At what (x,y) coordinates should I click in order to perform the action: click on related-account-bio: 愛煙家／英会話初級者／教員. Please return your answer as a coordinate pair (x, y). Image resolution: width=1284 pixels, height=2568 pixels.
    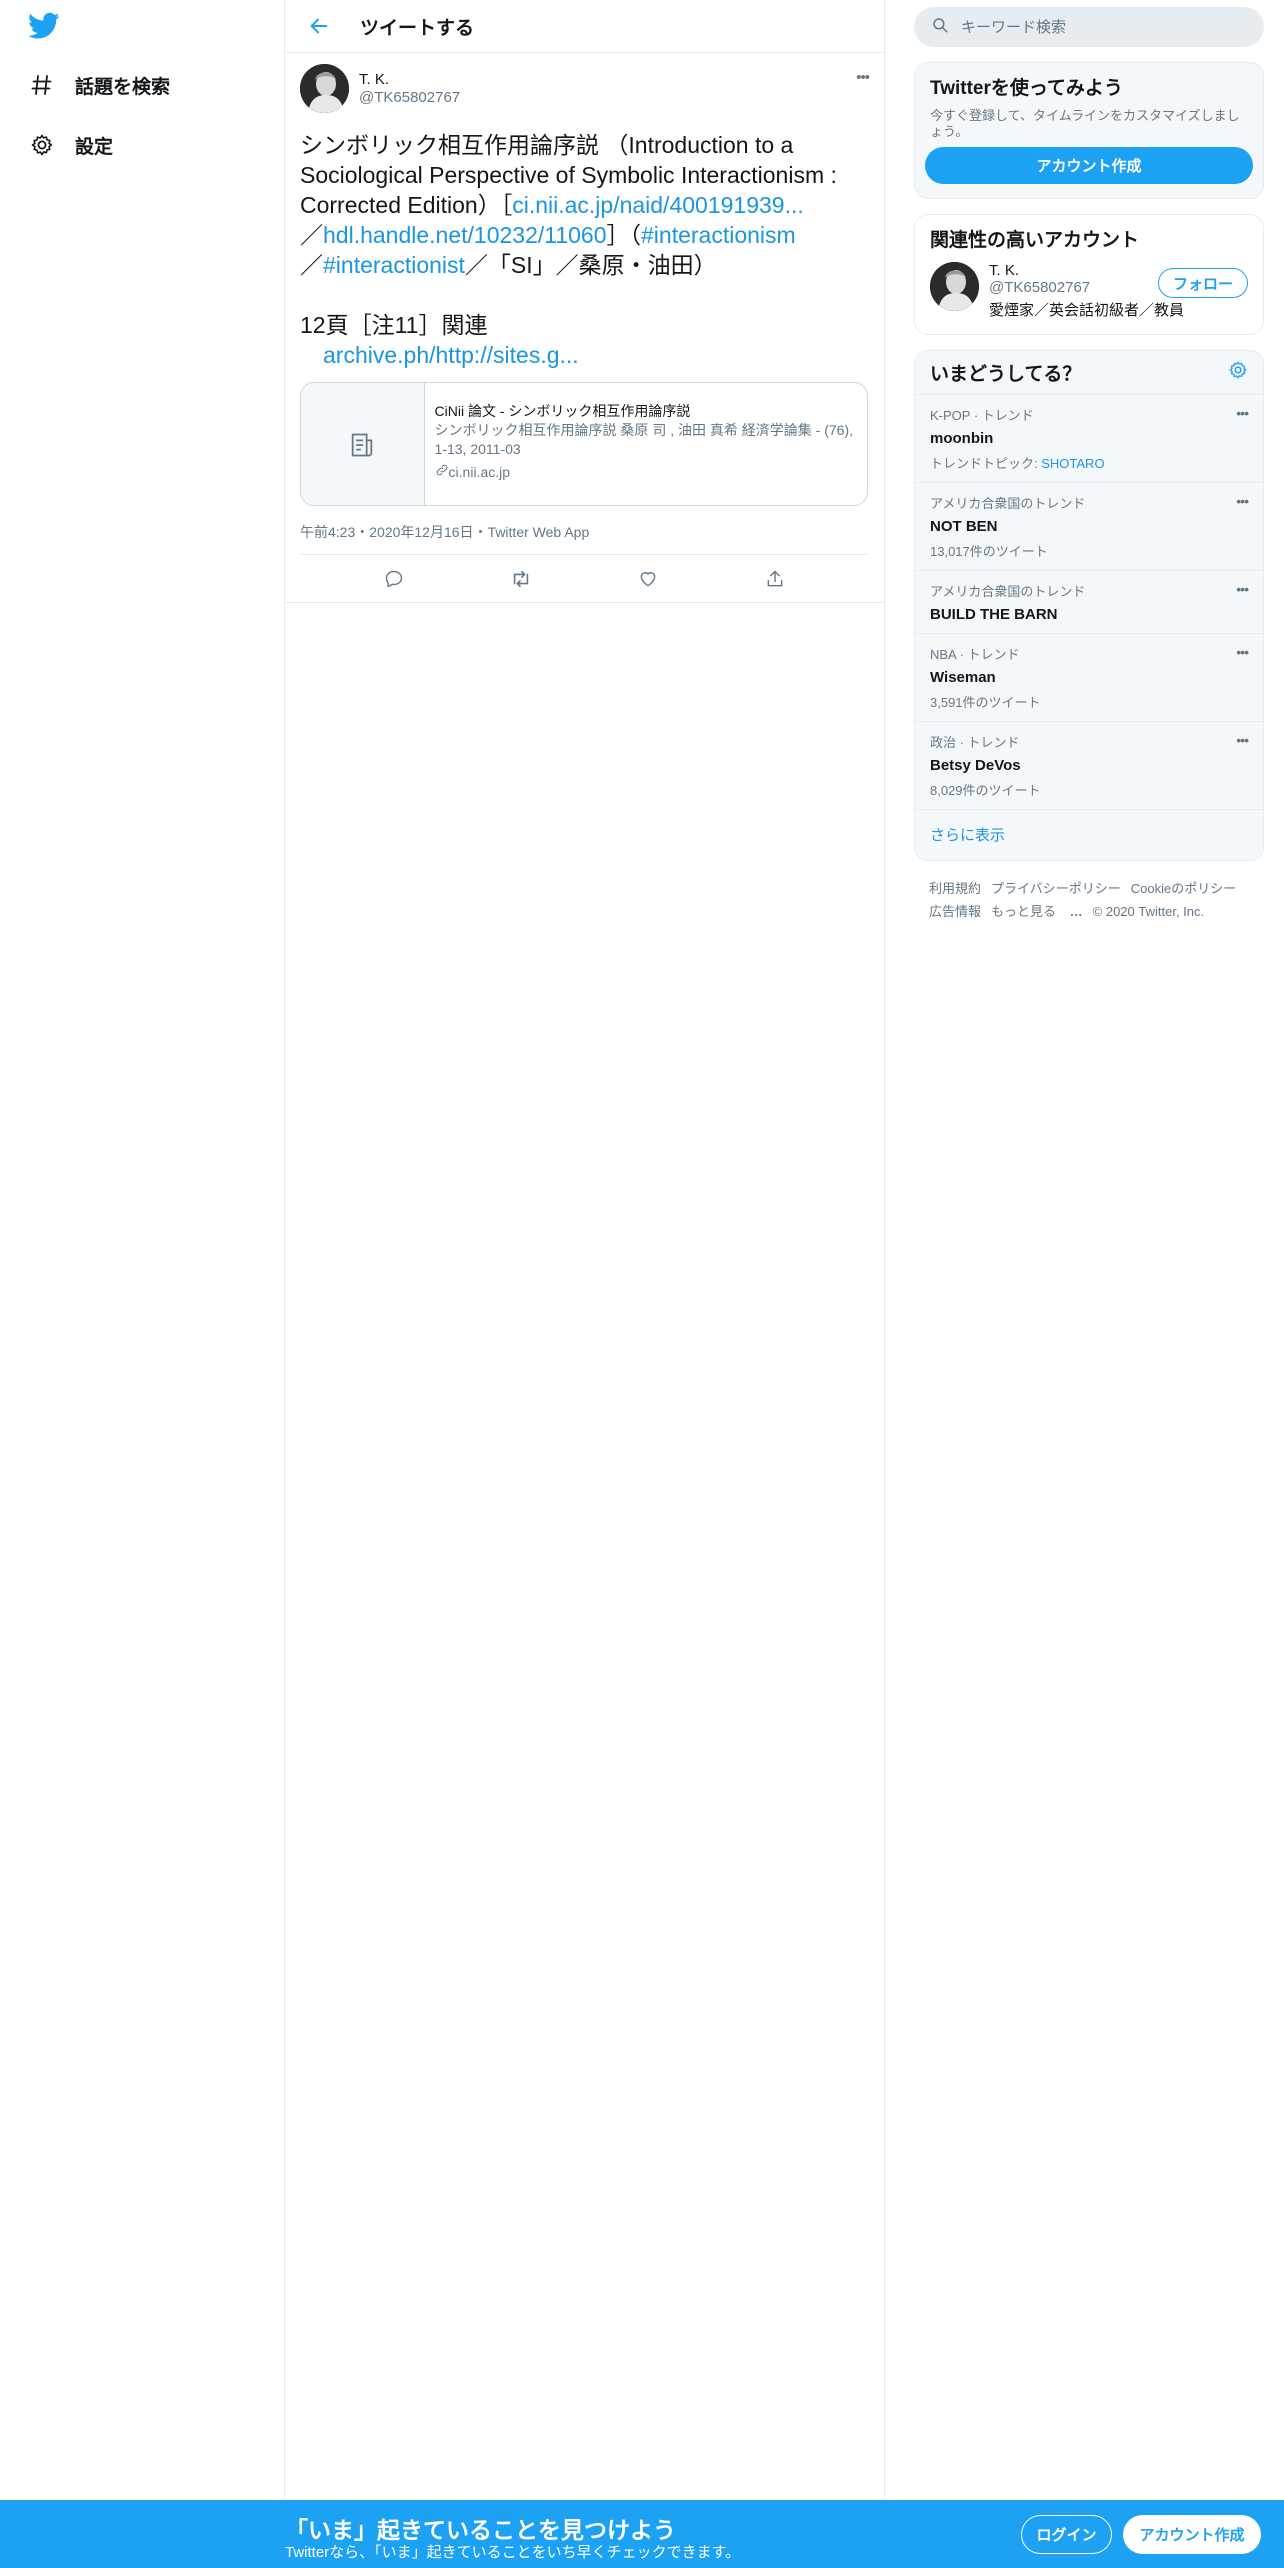
    Looking at the image, I should click on (1087, 310).